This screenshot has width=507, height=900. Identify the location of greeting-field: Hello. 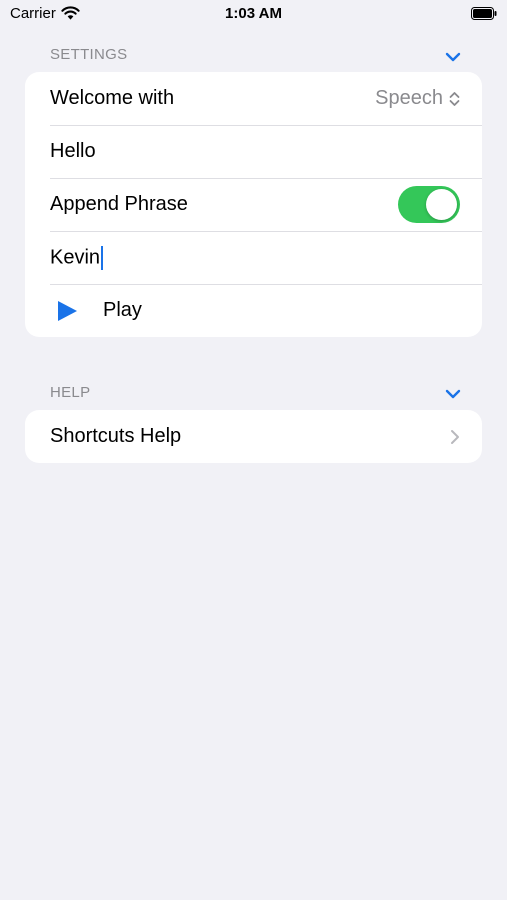
(253, 151).